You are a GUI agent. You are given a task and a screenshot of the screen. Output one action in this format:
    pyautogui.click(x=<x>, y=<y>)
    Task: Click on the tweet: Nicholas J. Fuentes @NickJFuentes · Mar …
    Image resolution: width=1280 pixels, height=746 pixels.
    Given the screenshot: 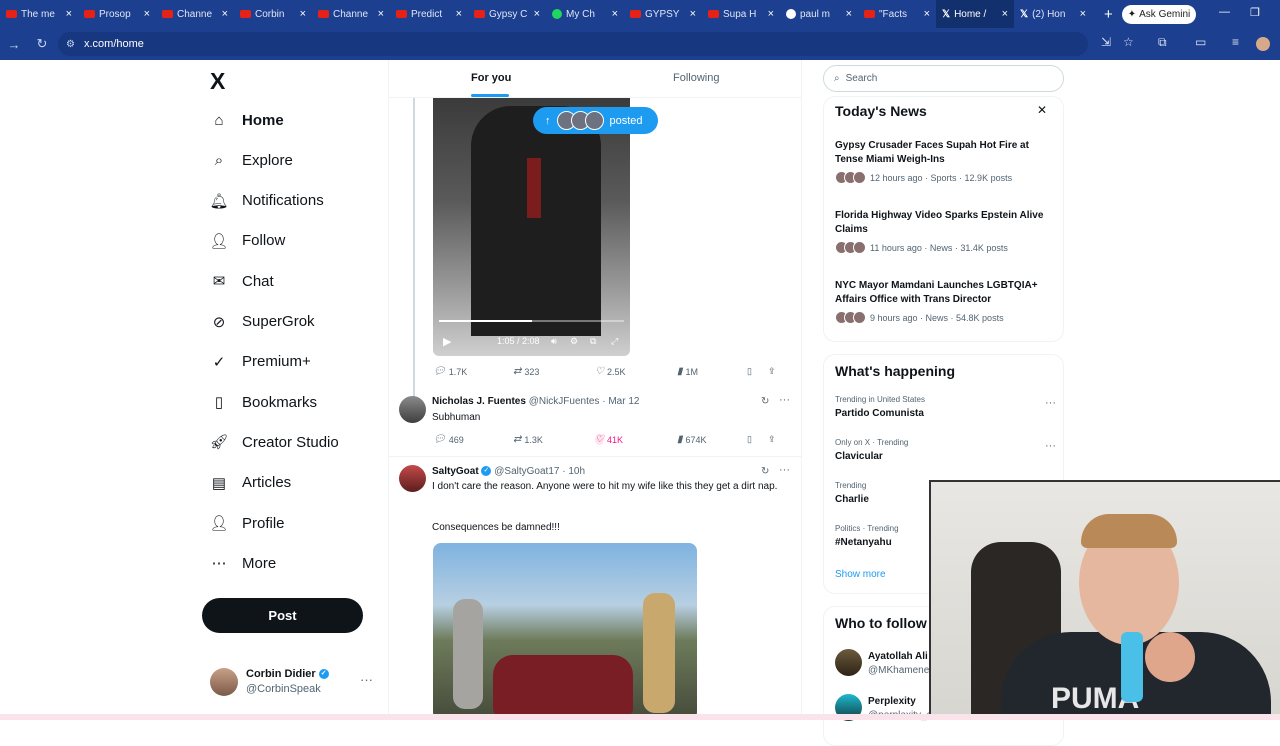 What is the action you would take?
    pyautogui.click(x=595, y=423)
    